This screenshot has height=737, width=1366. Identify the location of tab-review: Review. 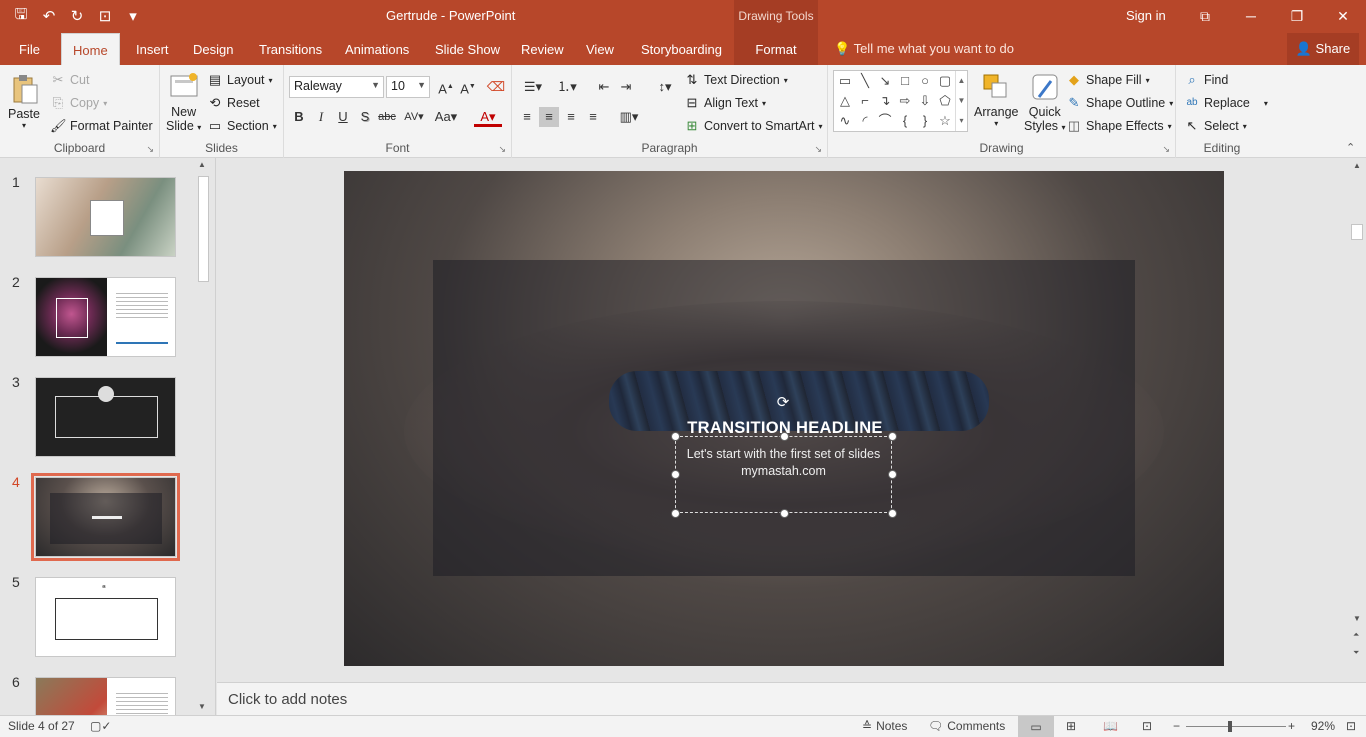
(542, 49).